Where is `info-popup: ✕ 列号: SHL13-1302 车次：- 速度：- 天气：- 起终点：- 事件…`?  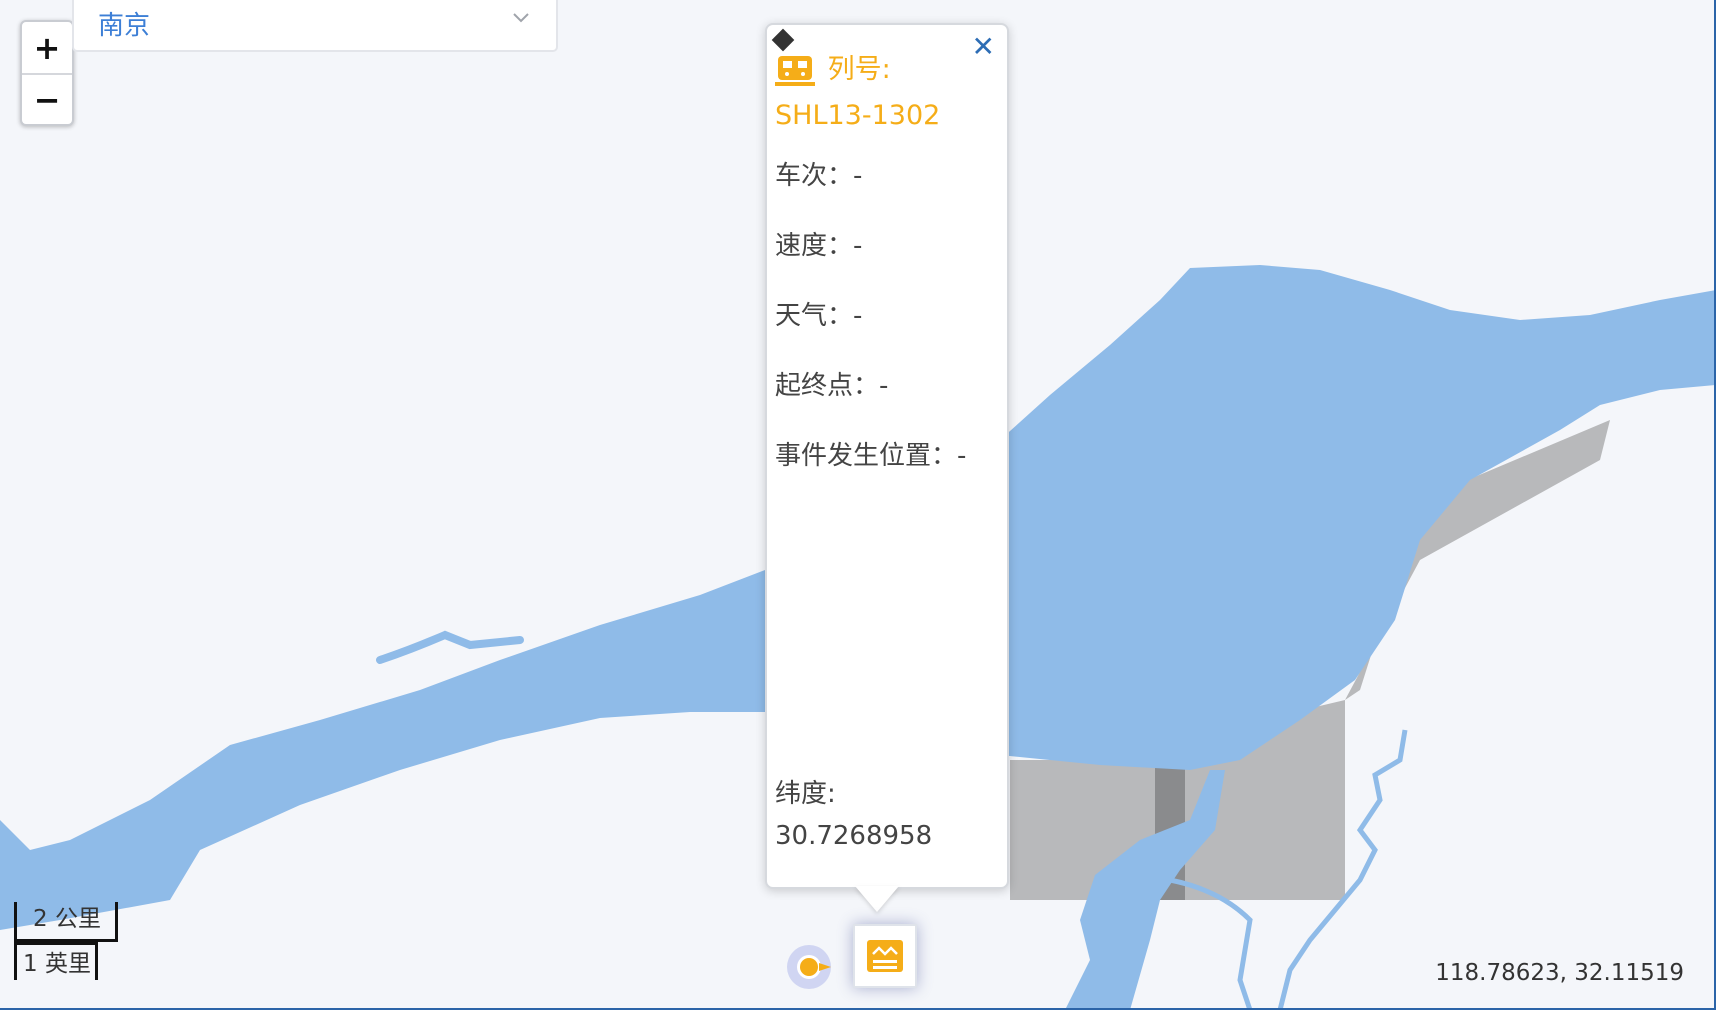
info-popup: ✕ 列号: SHL13-1302 车次：- 速度：- 天气：- 起终点：- 事件… is located at coordinates (887, 456).